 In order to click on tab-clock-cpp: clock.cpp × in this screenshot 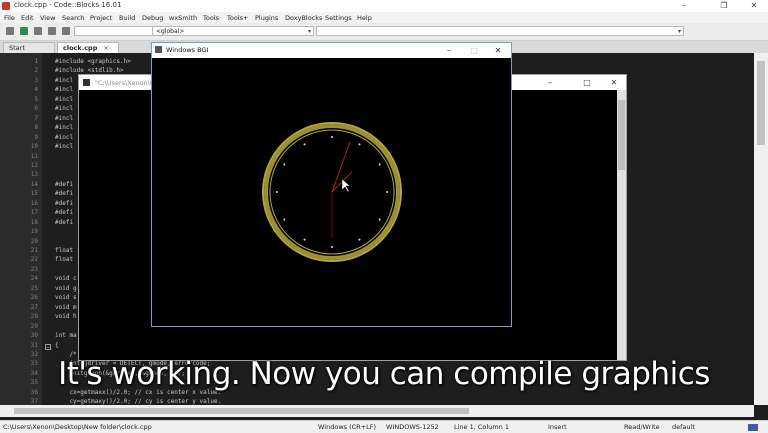, I will do `click(88, 47)`.